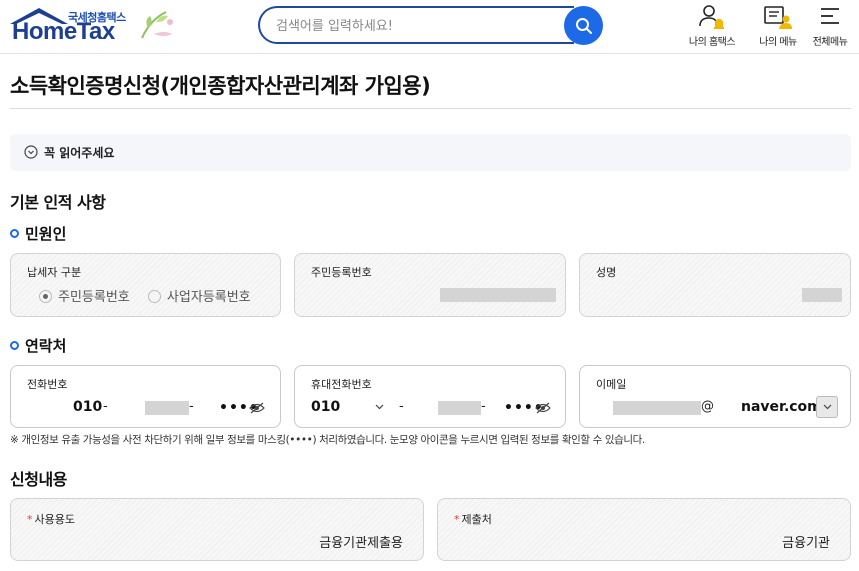 This screenshot has width=859, height=571. I want to click on submit-to-field: * 제출처 금융기관, so click(644, 529).